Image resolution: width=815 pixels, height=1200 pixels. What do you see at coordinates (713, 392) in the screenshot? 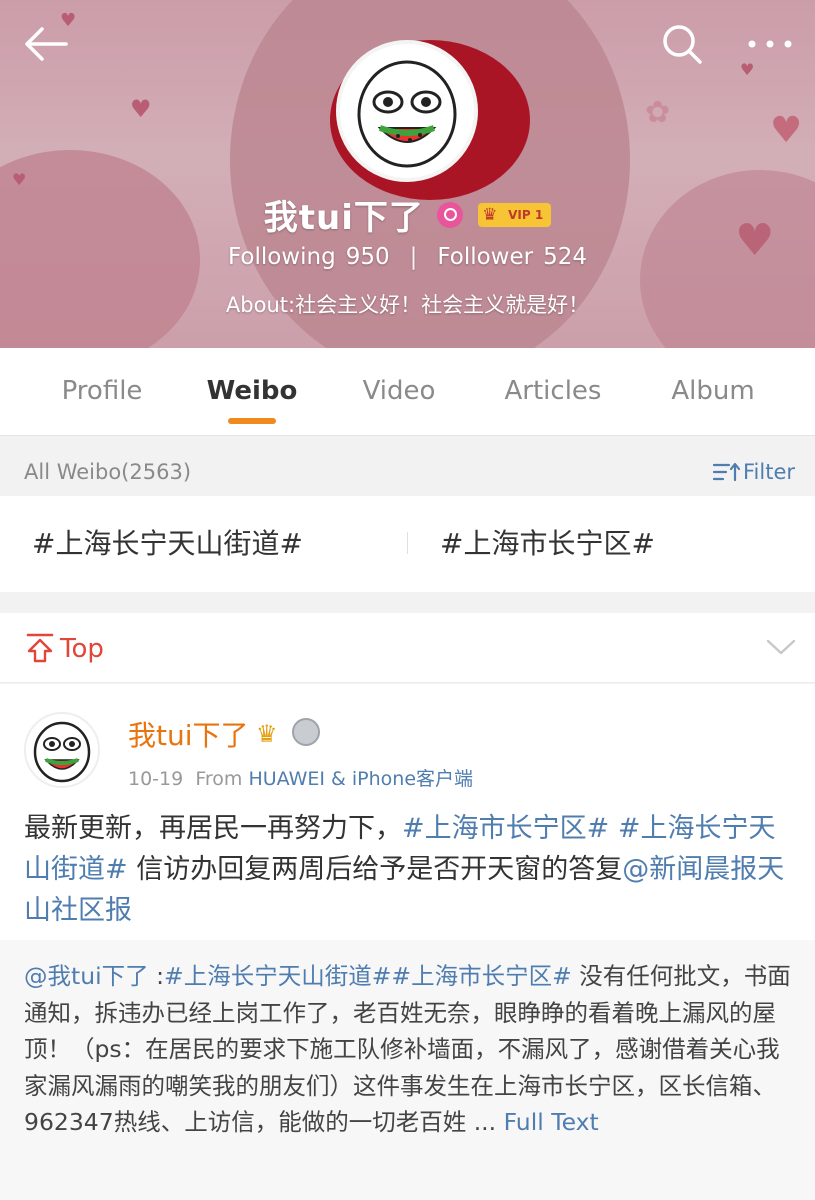
I see `tab-album: Album` at bounding box center [713, 392].